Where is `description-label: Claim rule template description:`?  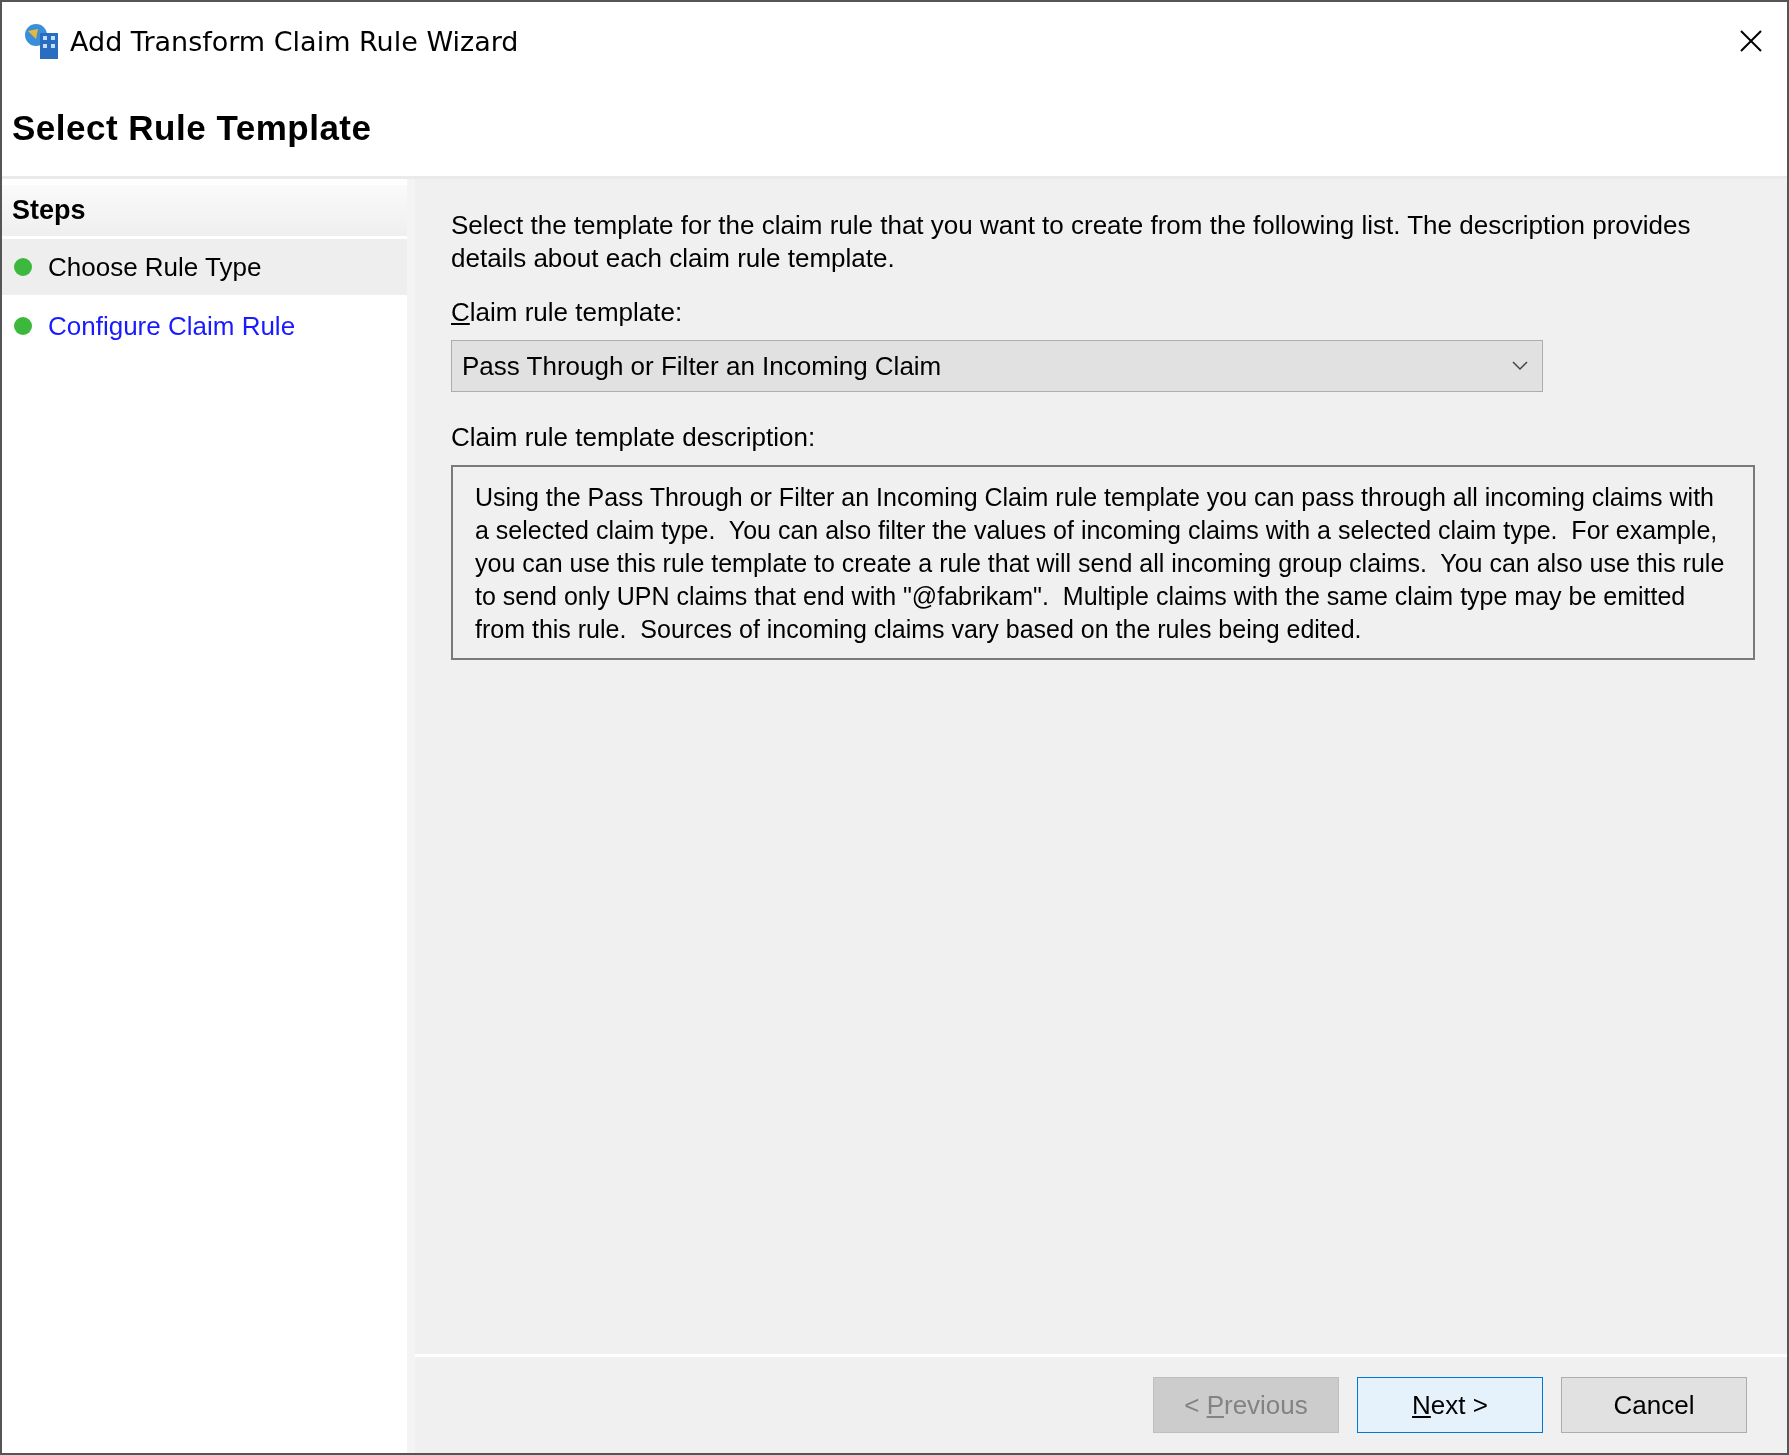
description-label: Claim rule template description: is located at coordinates (634, 437).